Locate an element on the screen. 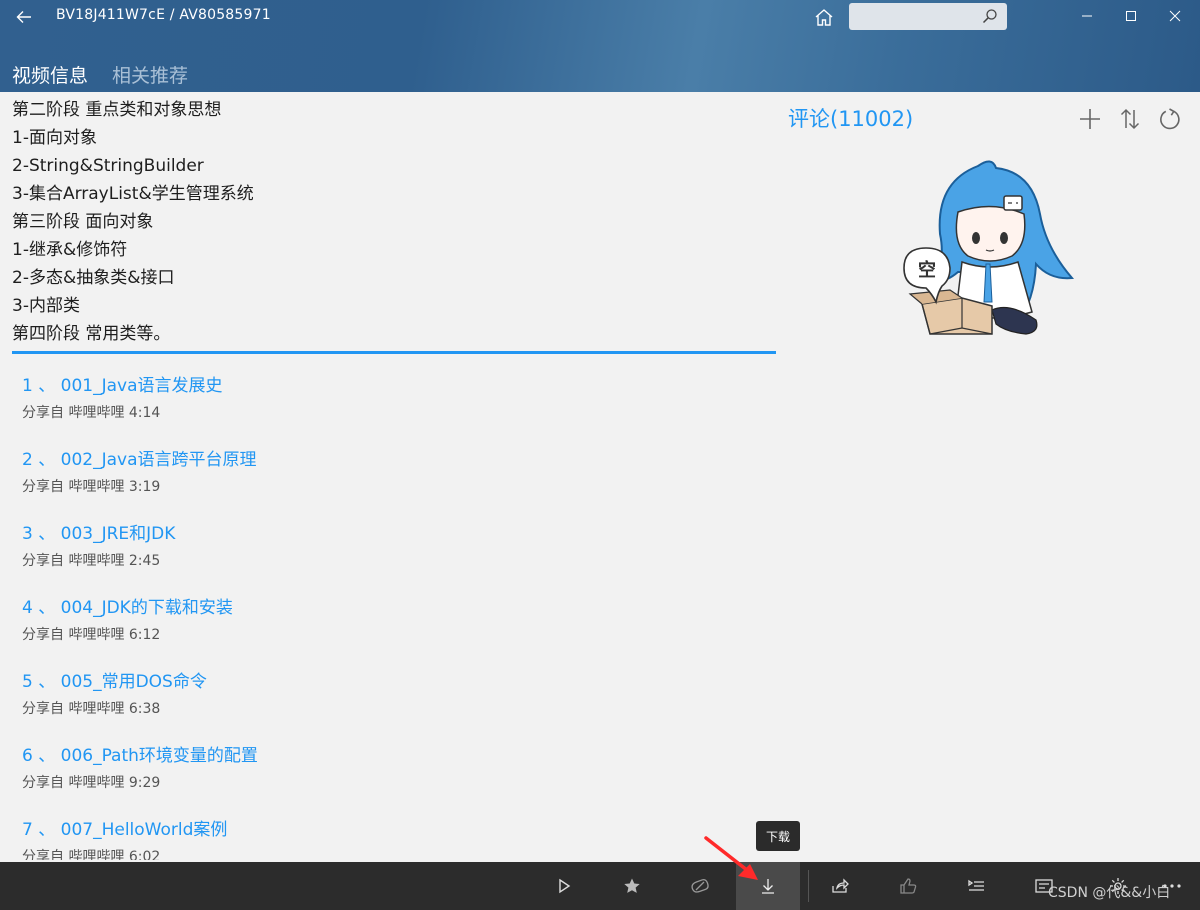 The width and height of the screenshot is (1200, 910). episode-title: 6 、 006_Path环境变量的配置 is located at coordinates (140, 756).